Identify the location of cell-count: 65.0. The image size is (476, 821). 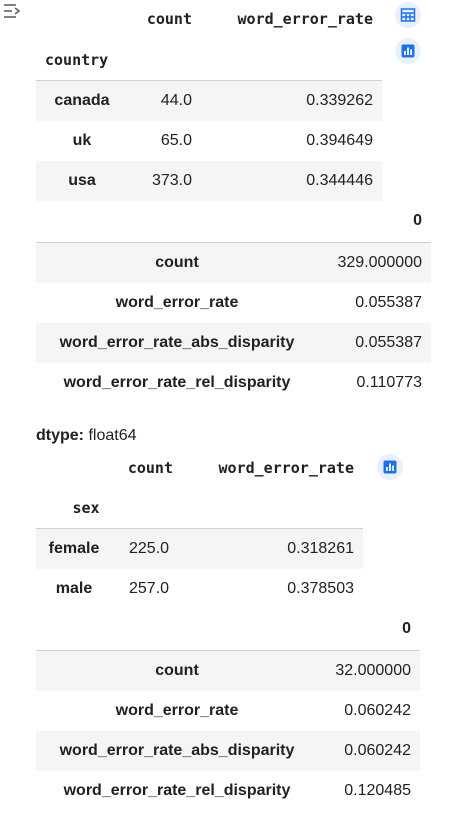
(176, 140).